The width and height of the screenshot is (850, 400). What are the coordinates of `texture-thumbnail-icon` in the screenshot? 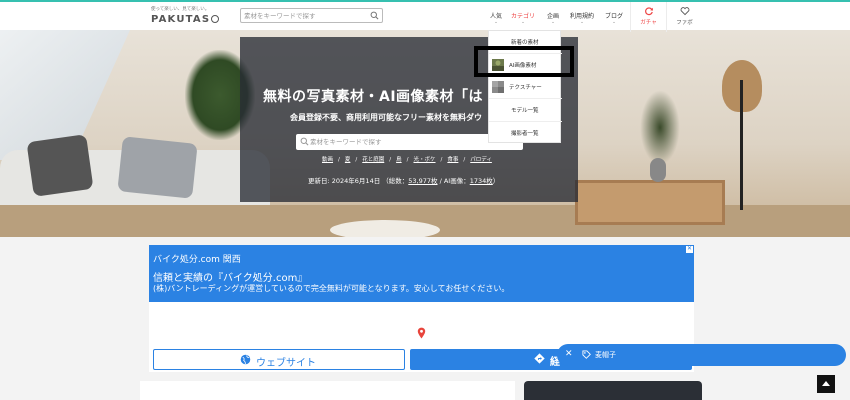 It's located at (498, 87).